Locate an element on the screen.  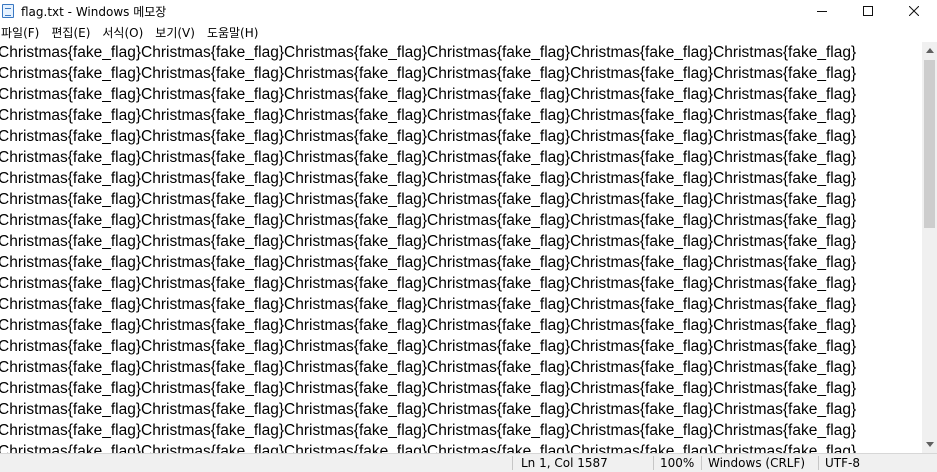
menu-bar: 파일(F) 편집(E) 서식(O) 보기(V) 도움말(H) is located at coordinates (468, 32).